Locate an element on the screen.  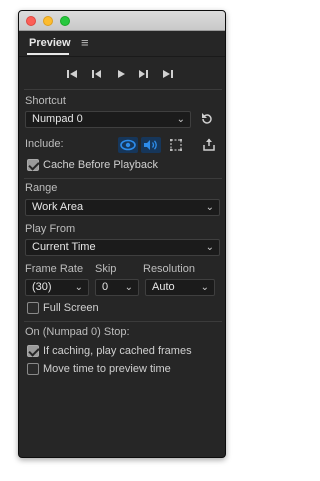
skip-dropdown: 0 ⌄ is located at coordinates (117, 287).